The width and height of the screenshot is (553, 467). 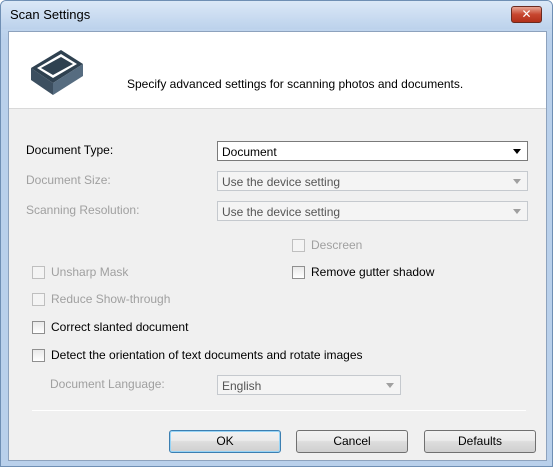 What do you see at coordinates (242, 386) in the screenshot?
I see `document-language-value: English` at bounding box center [242, 386].